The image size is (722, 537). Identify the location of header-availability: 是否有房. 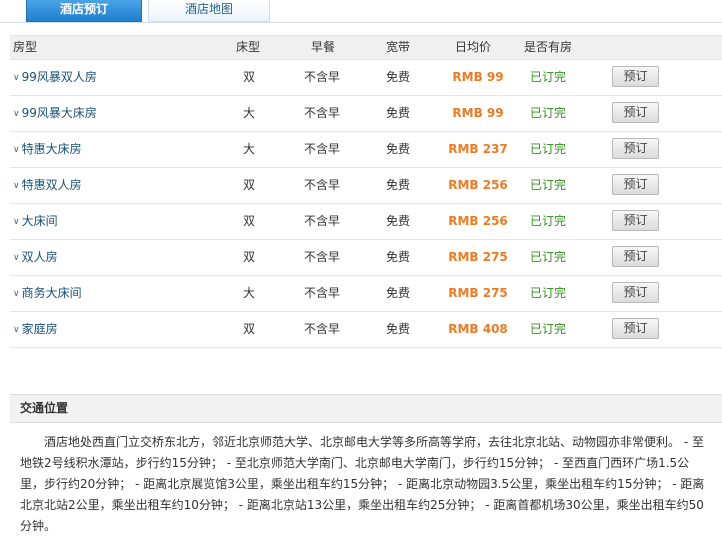
(548, 47).